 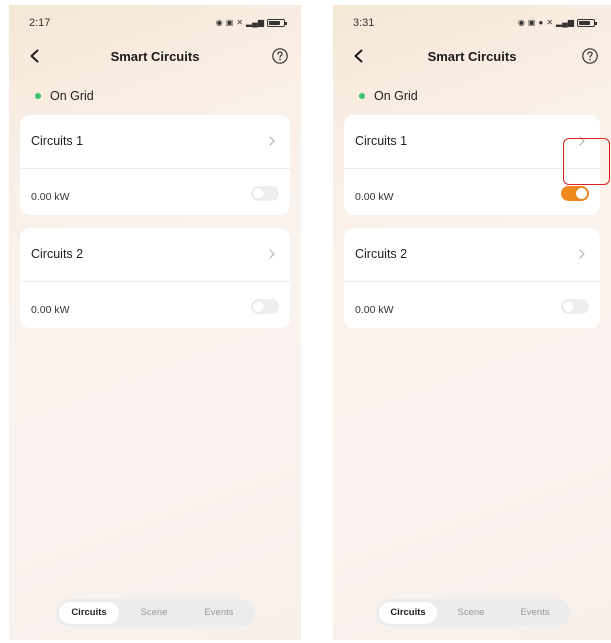 I want to click on location-icon: ●, so click(x=541, y=22).